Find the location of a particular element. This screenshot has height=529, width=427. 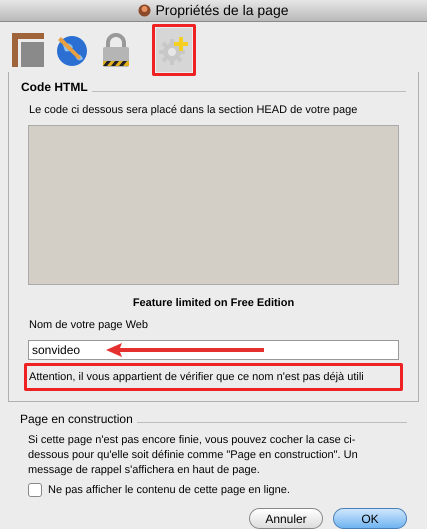

cancel-button: Annuler is located at coordinates (286, 518).